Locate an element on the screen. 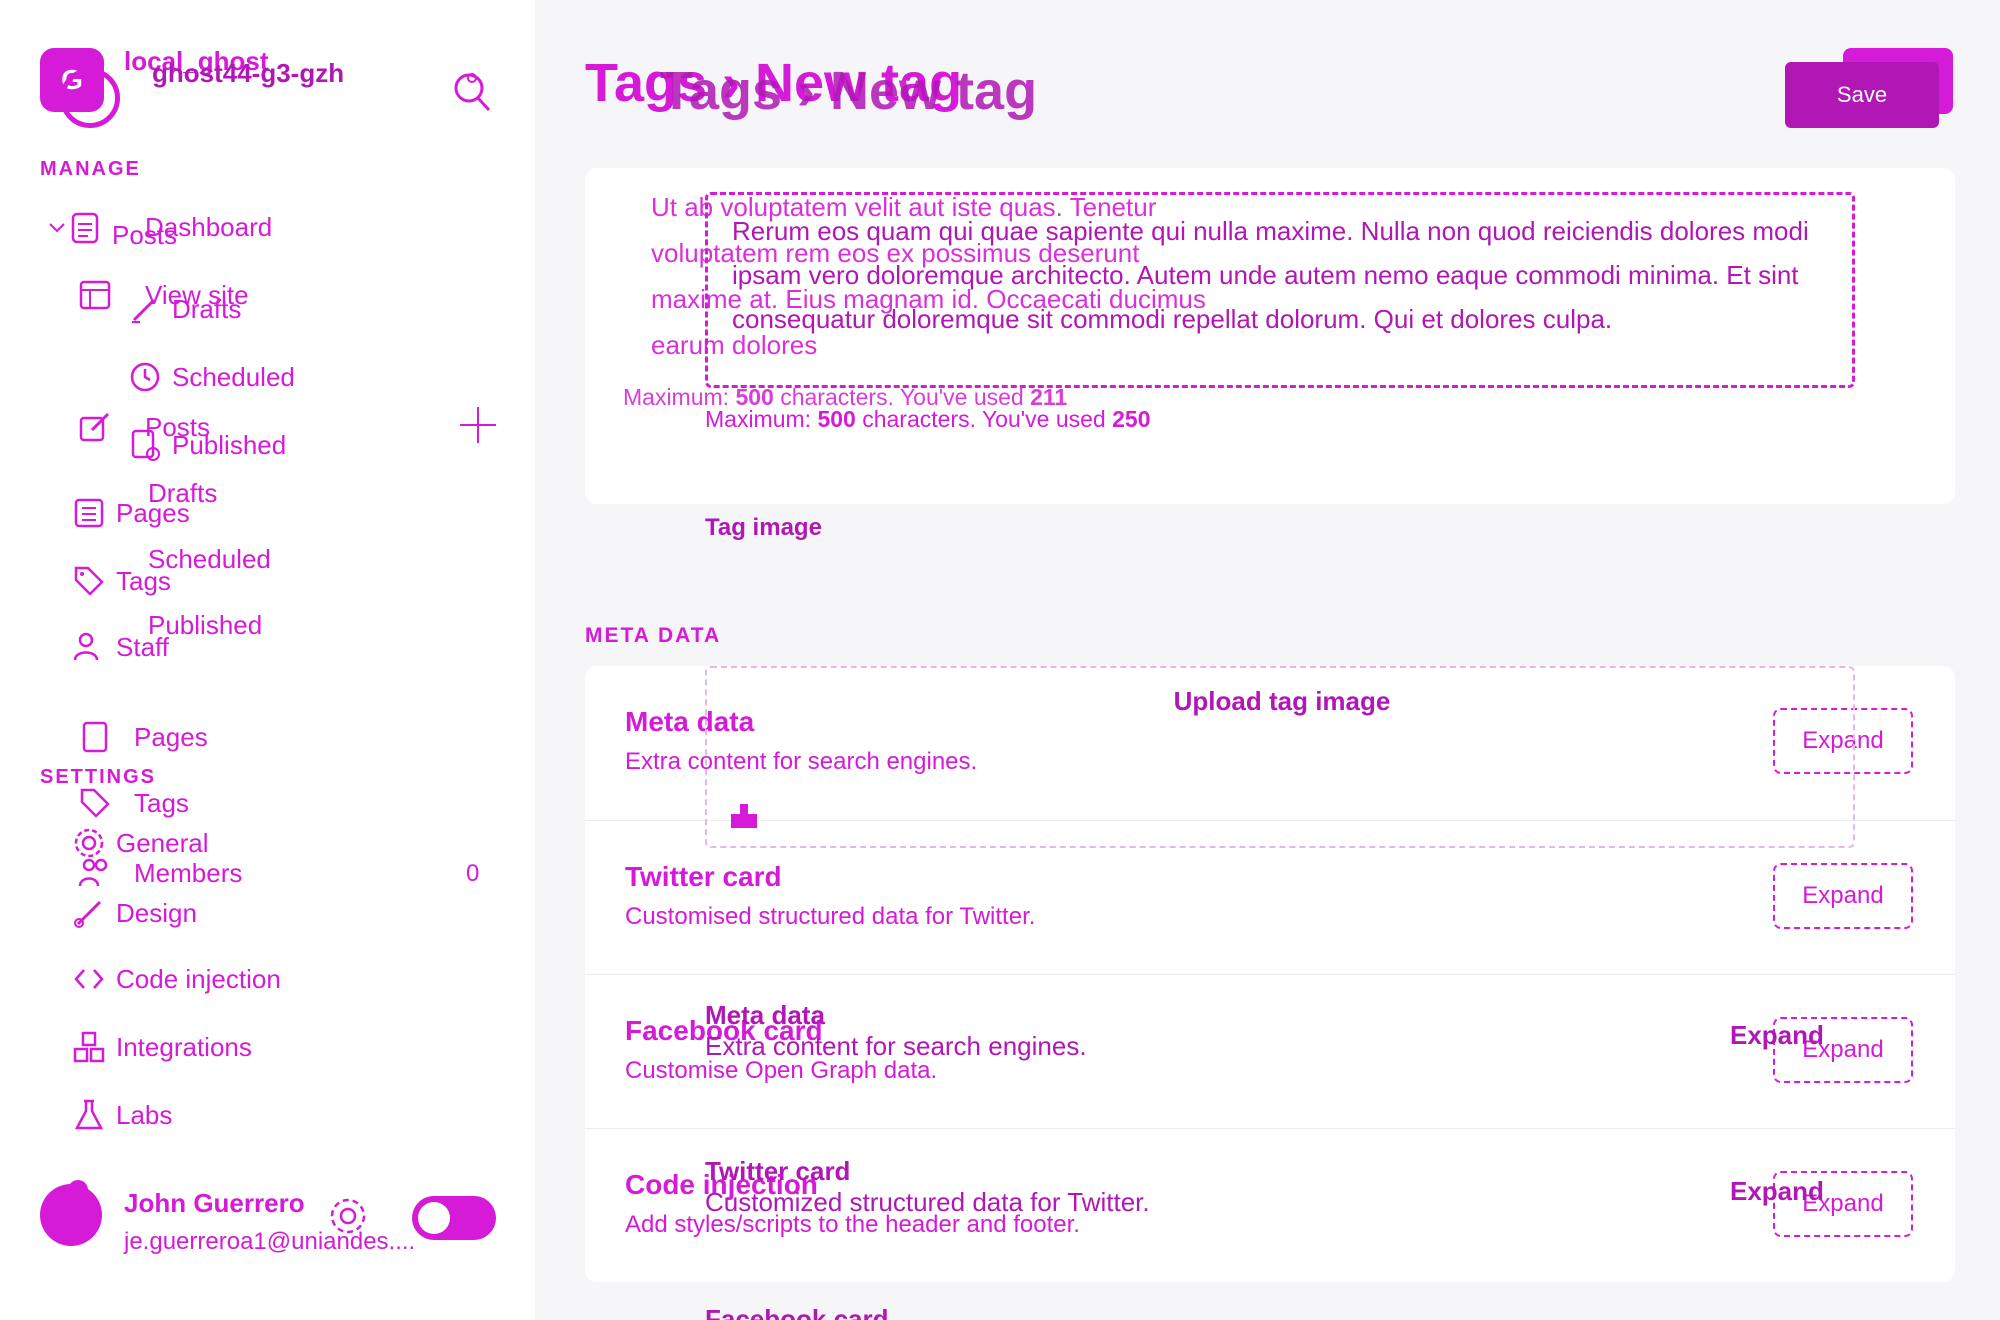 This screenshot has width=2000, height=1320. sidebar-item-view-site is located at coordinates (100, 295).